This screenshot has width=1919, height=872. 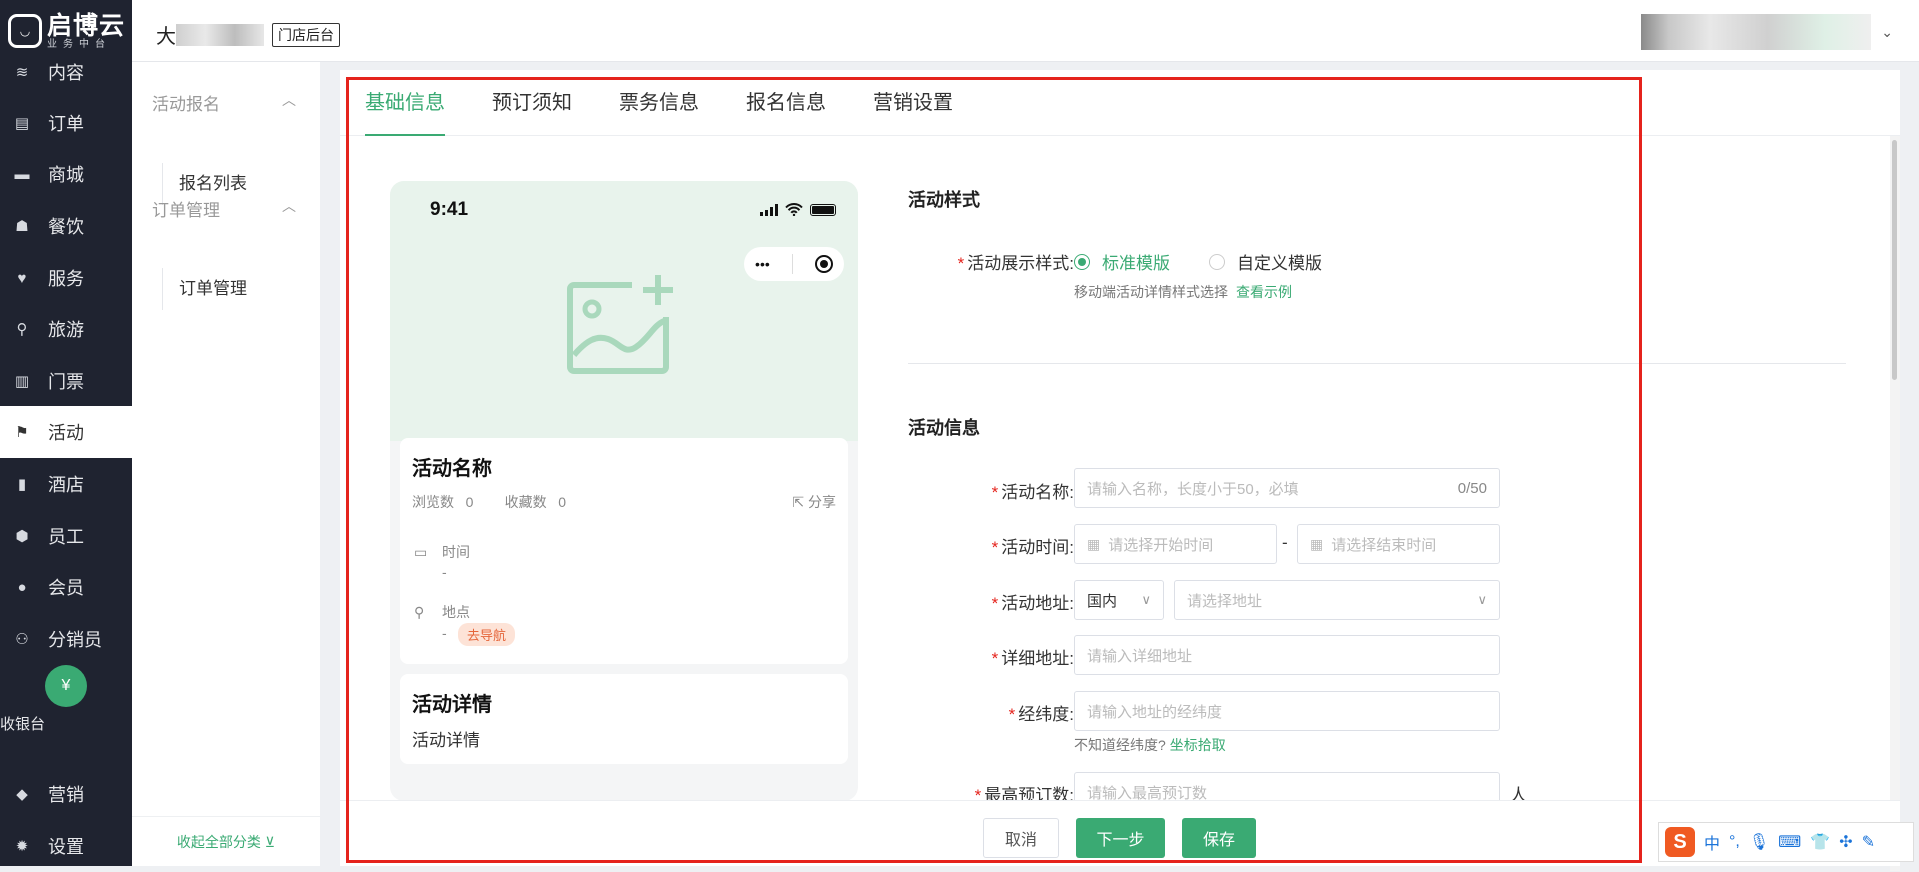 I want to click on sidebar-item-member: ● 会员, so click(x=66, y=587).